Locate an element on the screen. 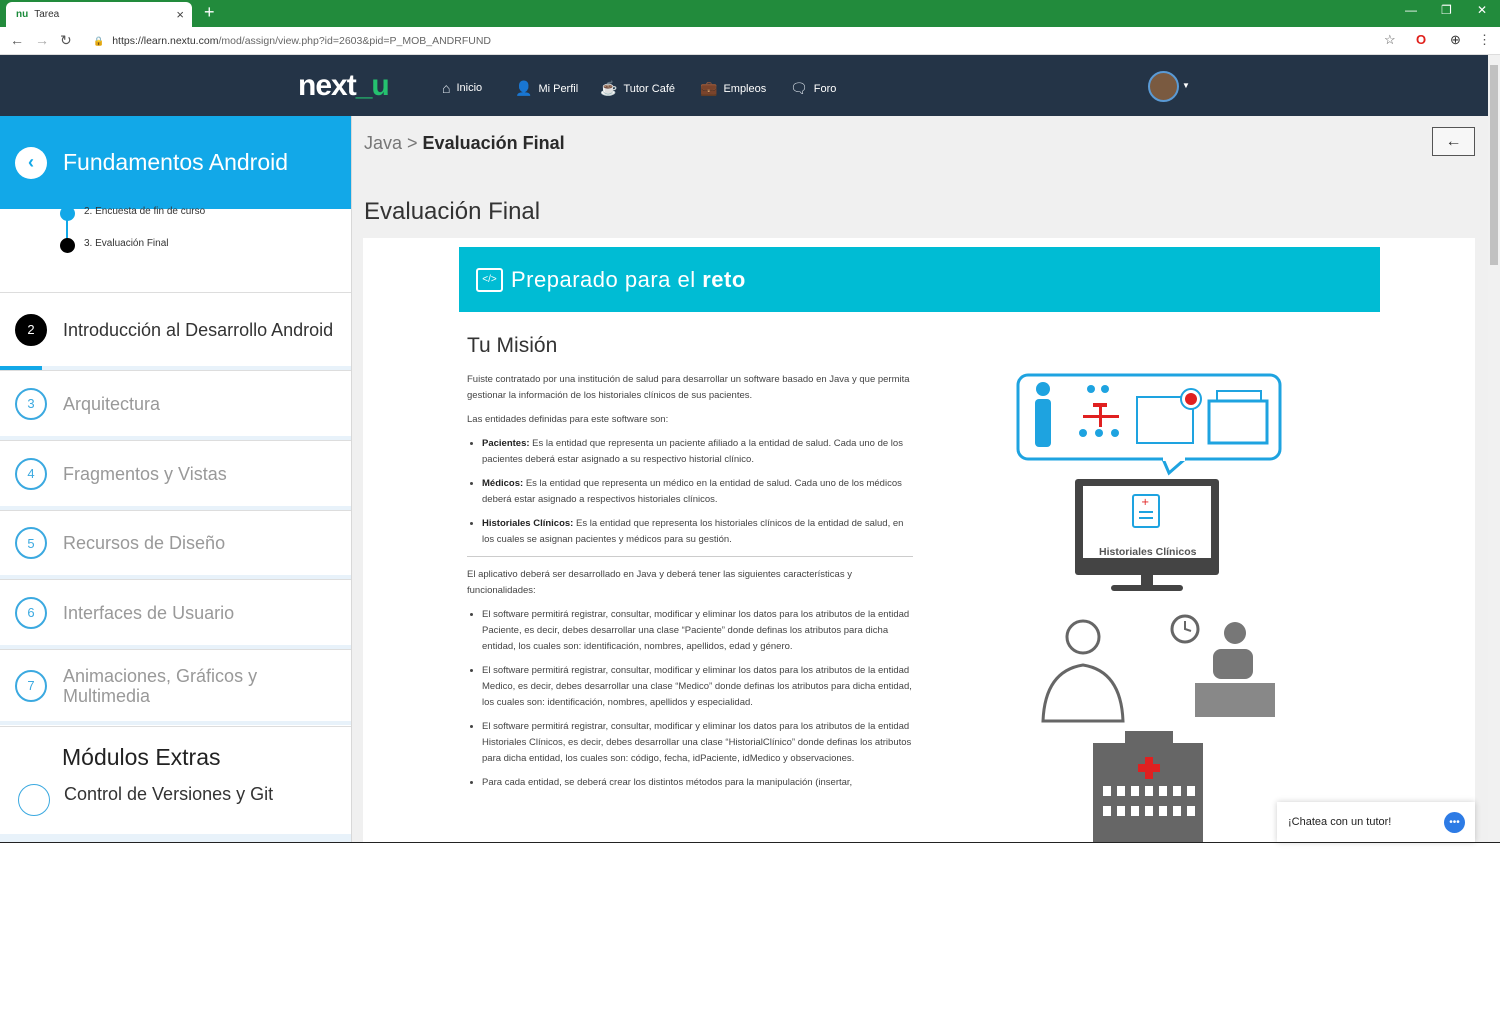 This screenshot has height=1034, width=1500. breadcrumb: Java > Evaluación Final is located at coordinates (464, 143).